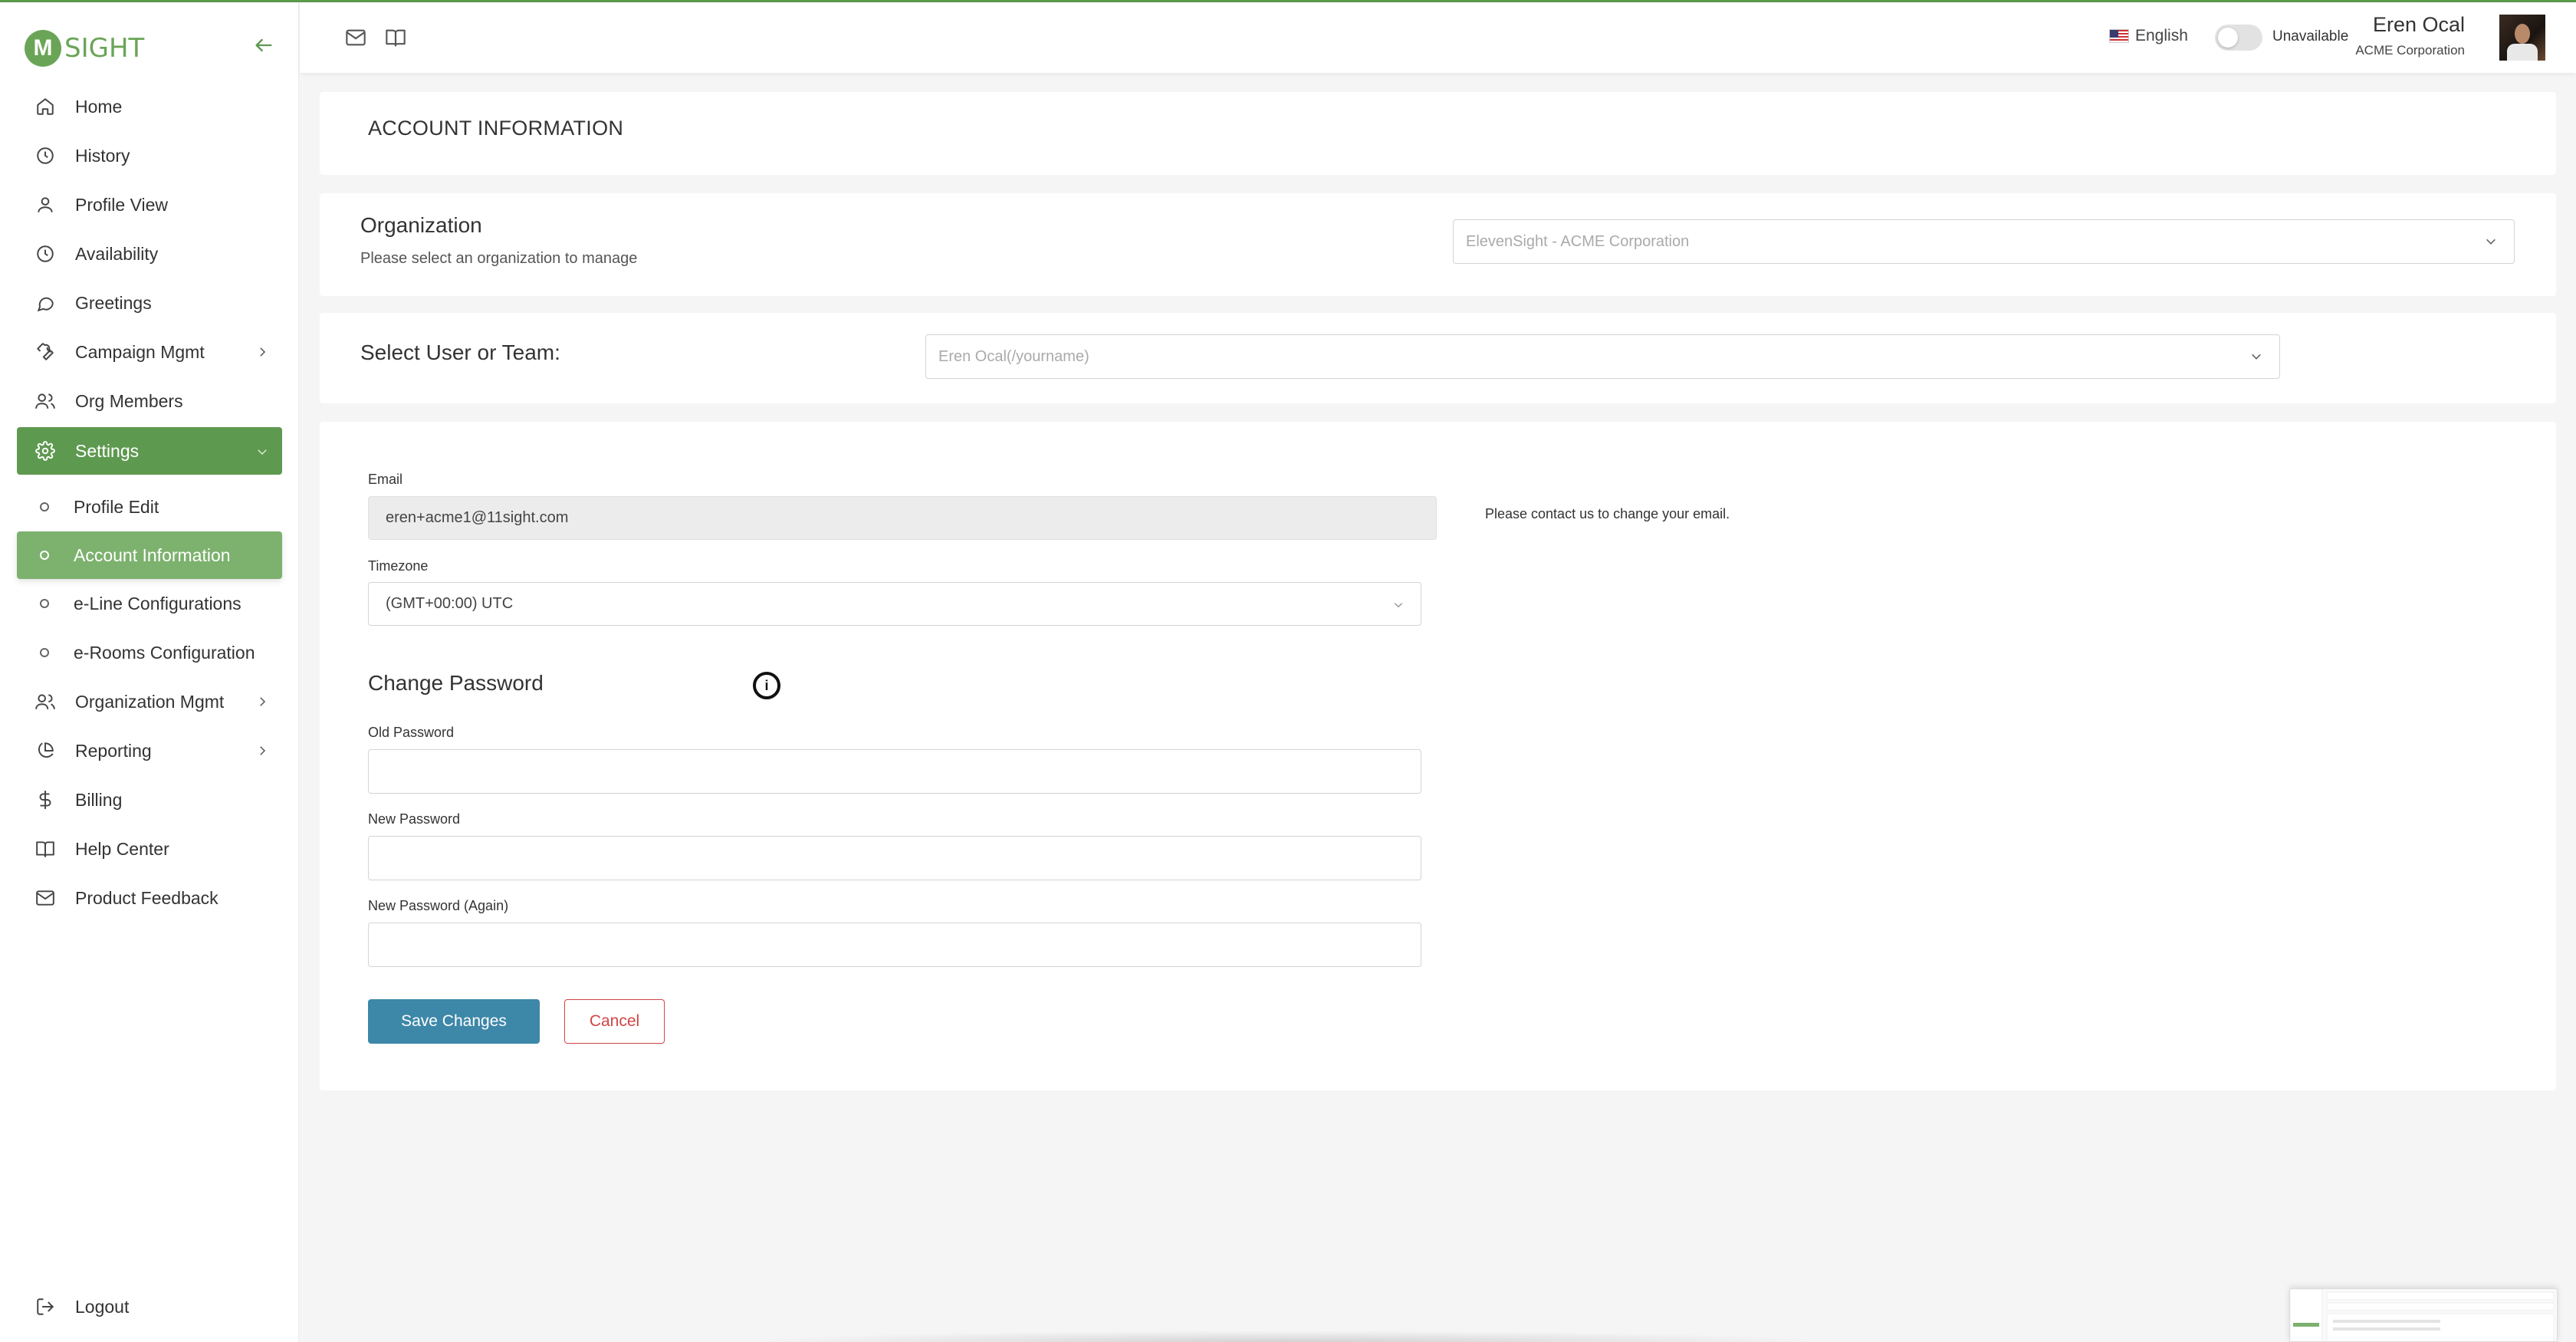 The width and height of the screenshot is (2576, 1342). What do you see at coordinates (122, 848) in the screenshot?
I see `sidebar-item-label: Help Center` at bounding box center [122, 848].